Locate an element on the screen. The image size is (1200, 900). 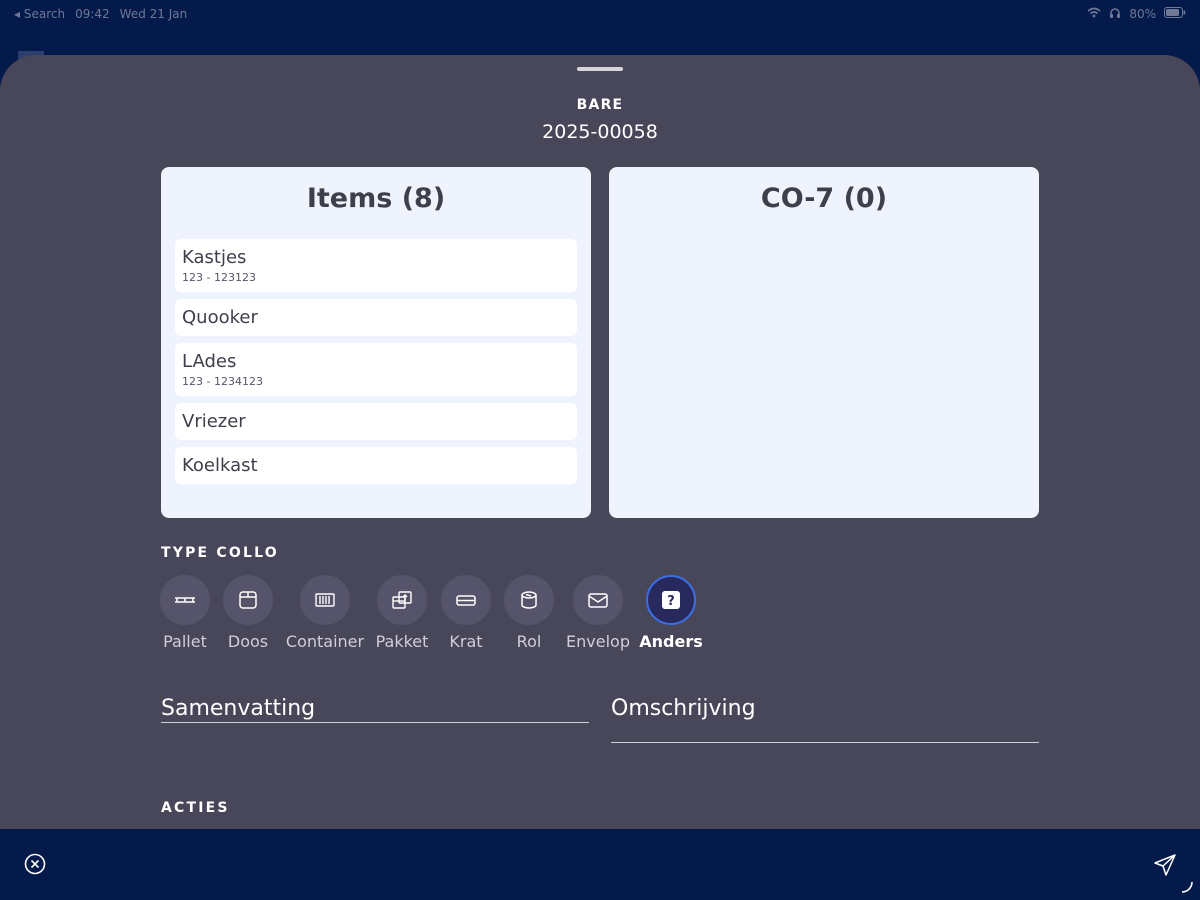
type-option-envelop: Envelop is located at coordinates (598, 613).